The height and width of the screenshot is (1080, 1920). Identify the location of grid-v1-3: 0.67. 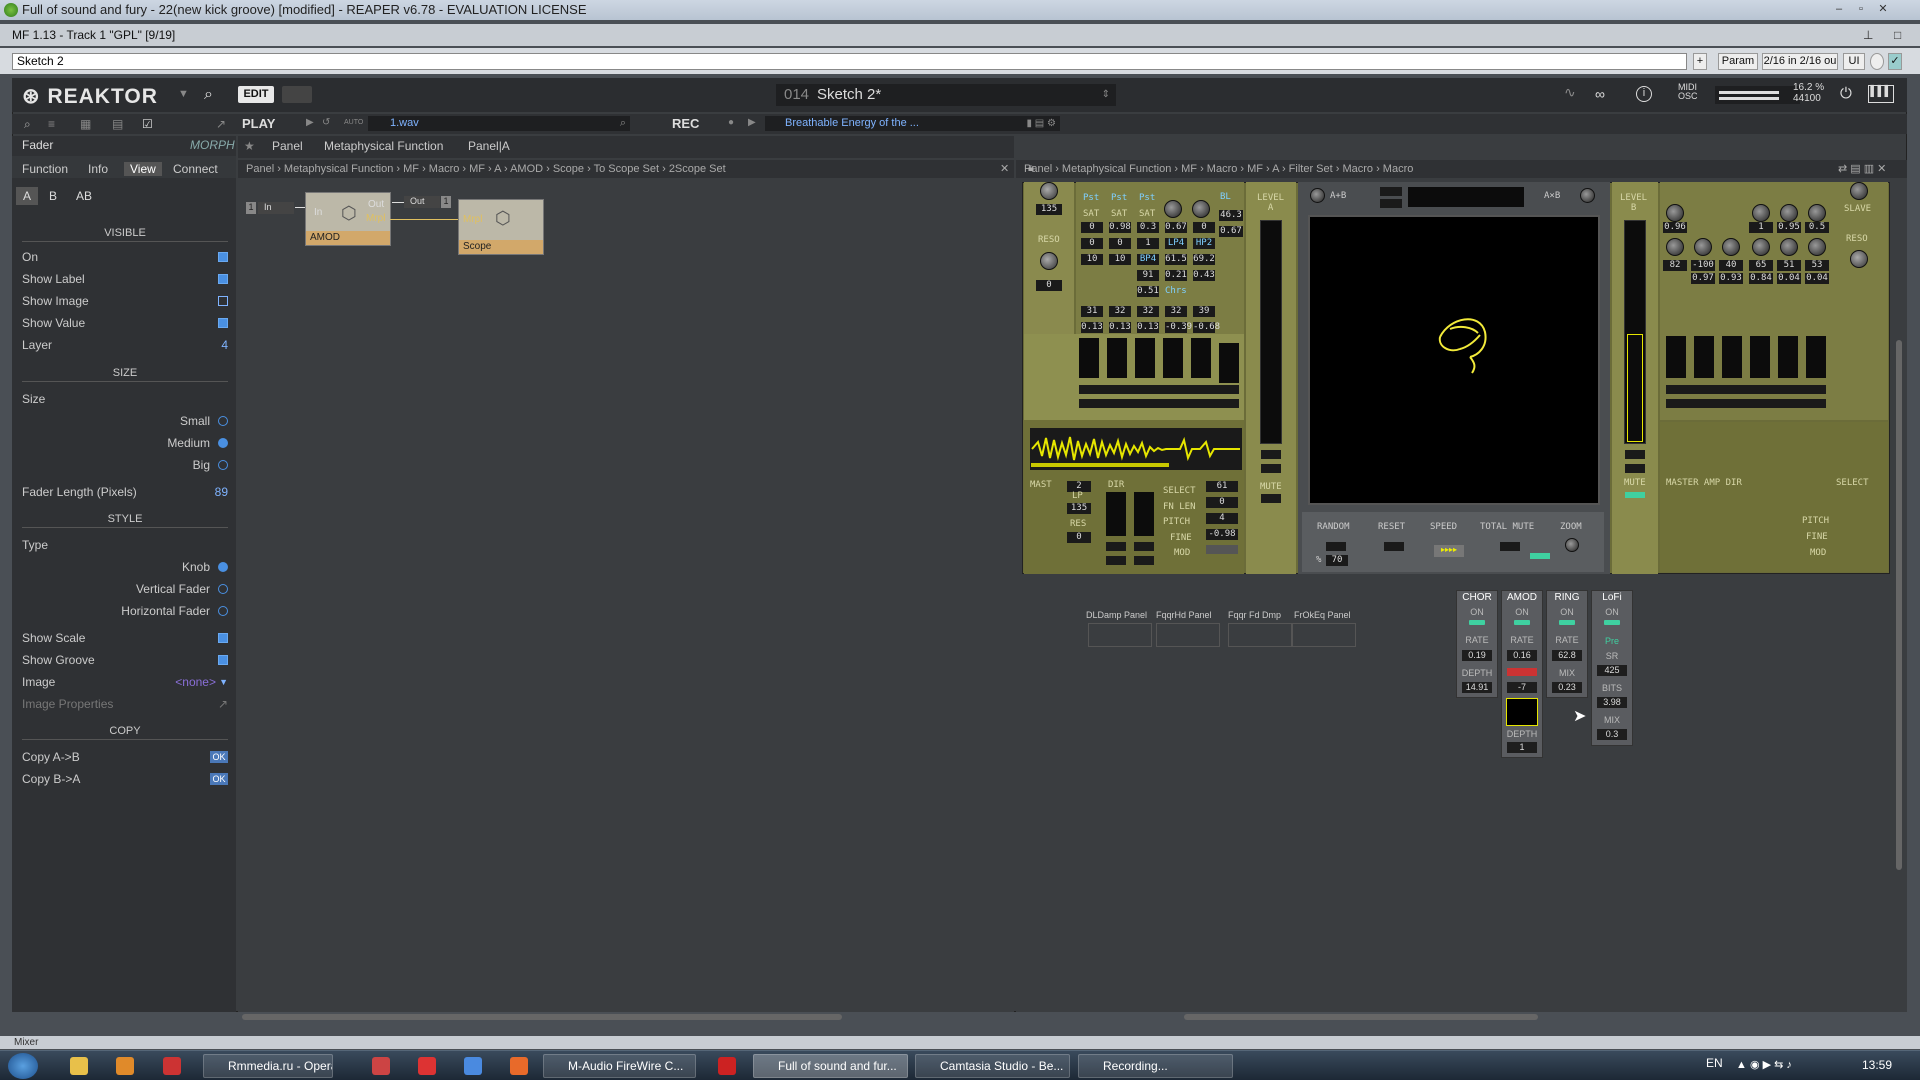
(1176, 227).